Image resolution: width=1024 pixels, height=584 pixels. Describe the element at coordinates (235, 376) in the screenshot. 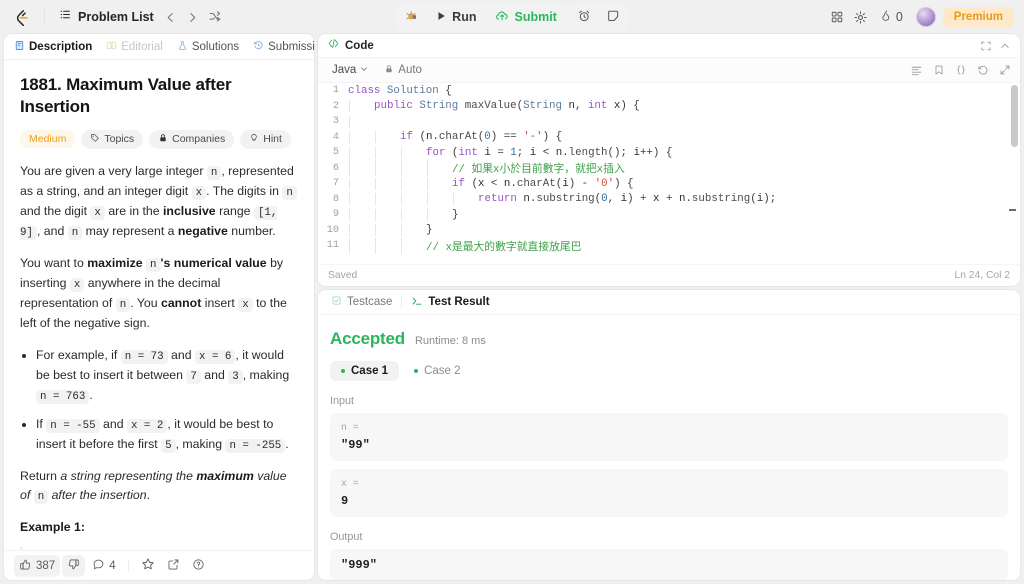

I see `b1-code-4: 3` at that location.